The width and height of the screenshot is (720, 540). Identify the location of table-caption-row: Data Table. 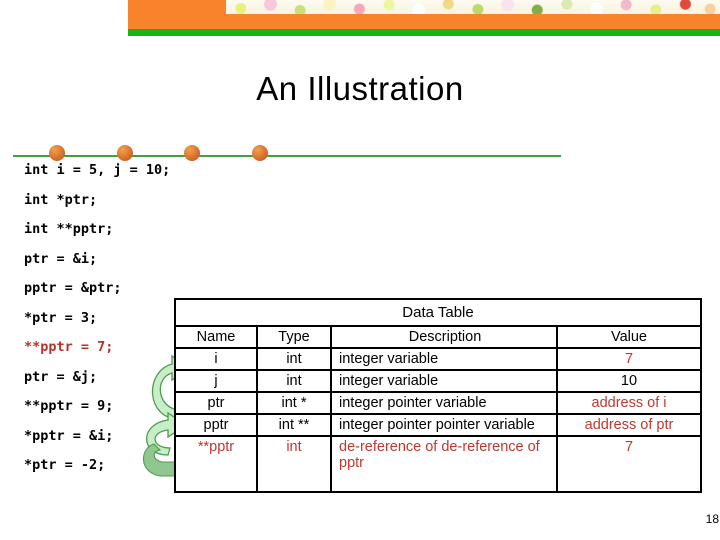
(438, 312).